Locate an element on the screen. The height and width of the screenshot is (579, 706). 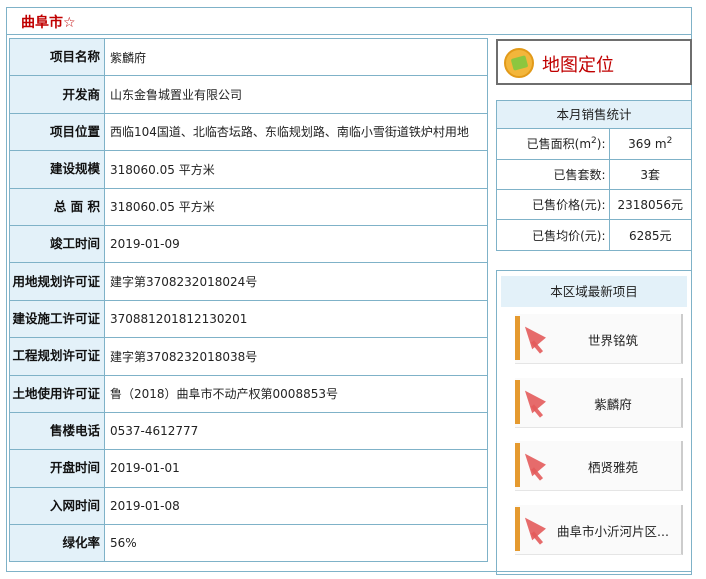
latest-project-card: 世界铭筑 is located at coordinates (599, 339).